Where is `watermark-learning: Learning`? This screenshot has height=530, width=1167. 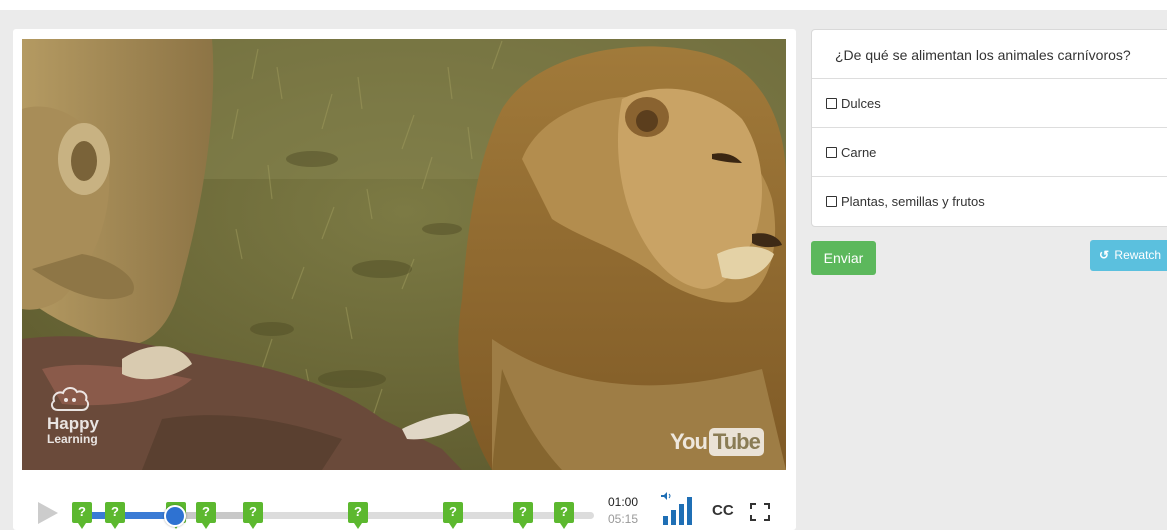
watermark-learning: Learning is located at coordinates (72, 439).